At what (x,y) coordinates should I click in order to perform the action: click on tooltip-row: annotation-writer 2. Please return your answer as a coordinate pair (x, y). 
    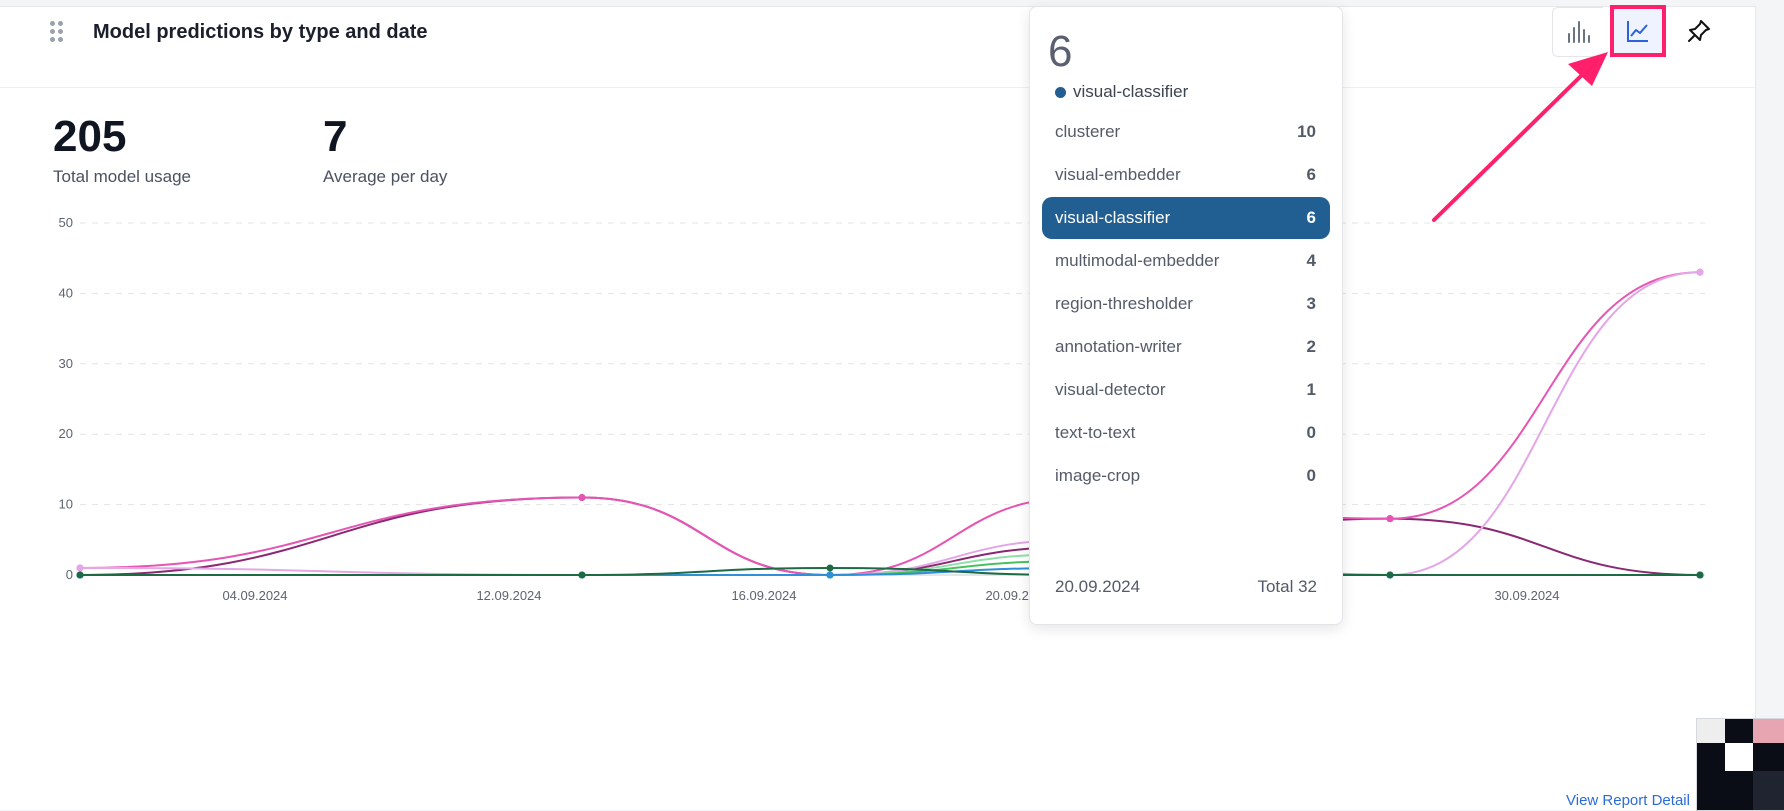
    Looking at the image, I should click on (1186, 347).